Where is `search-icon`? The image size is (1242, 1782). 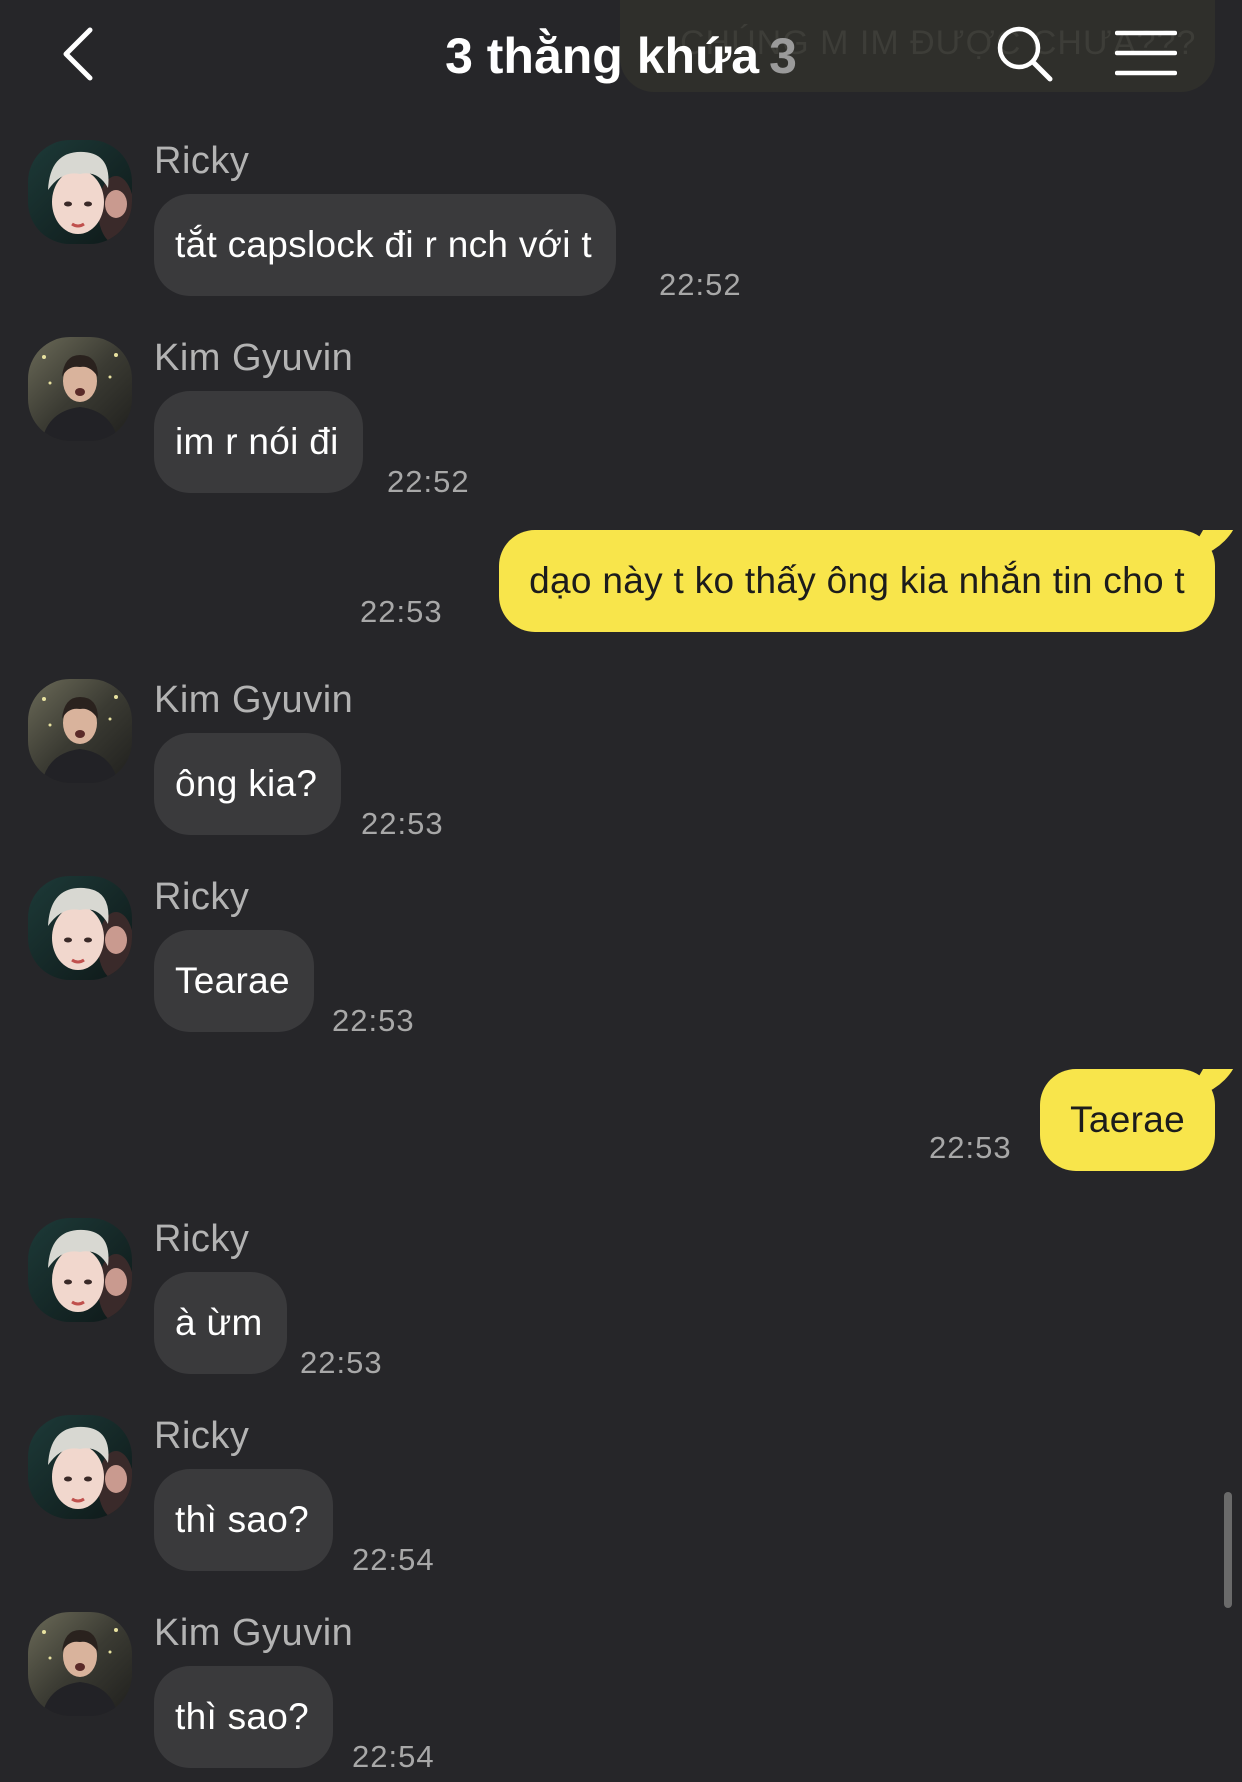 search-icon is located at coordinates (1025, 54).